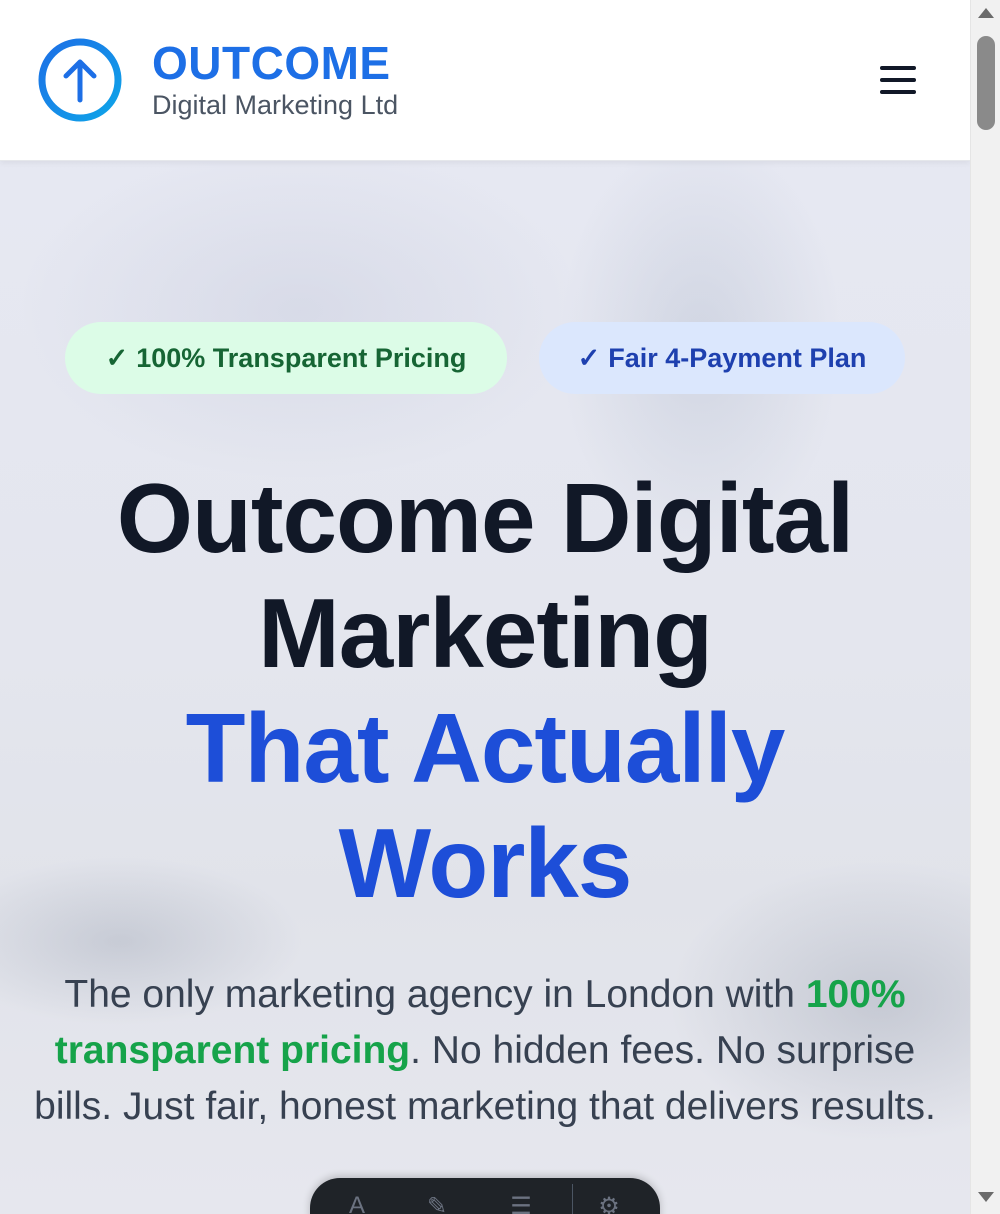 The image size is (1000, 1214). Describe the element at coordinates (485, 1196) in the screenshot. I see `floating-toolbar: A ✎ ☰ ⚙` at that location.